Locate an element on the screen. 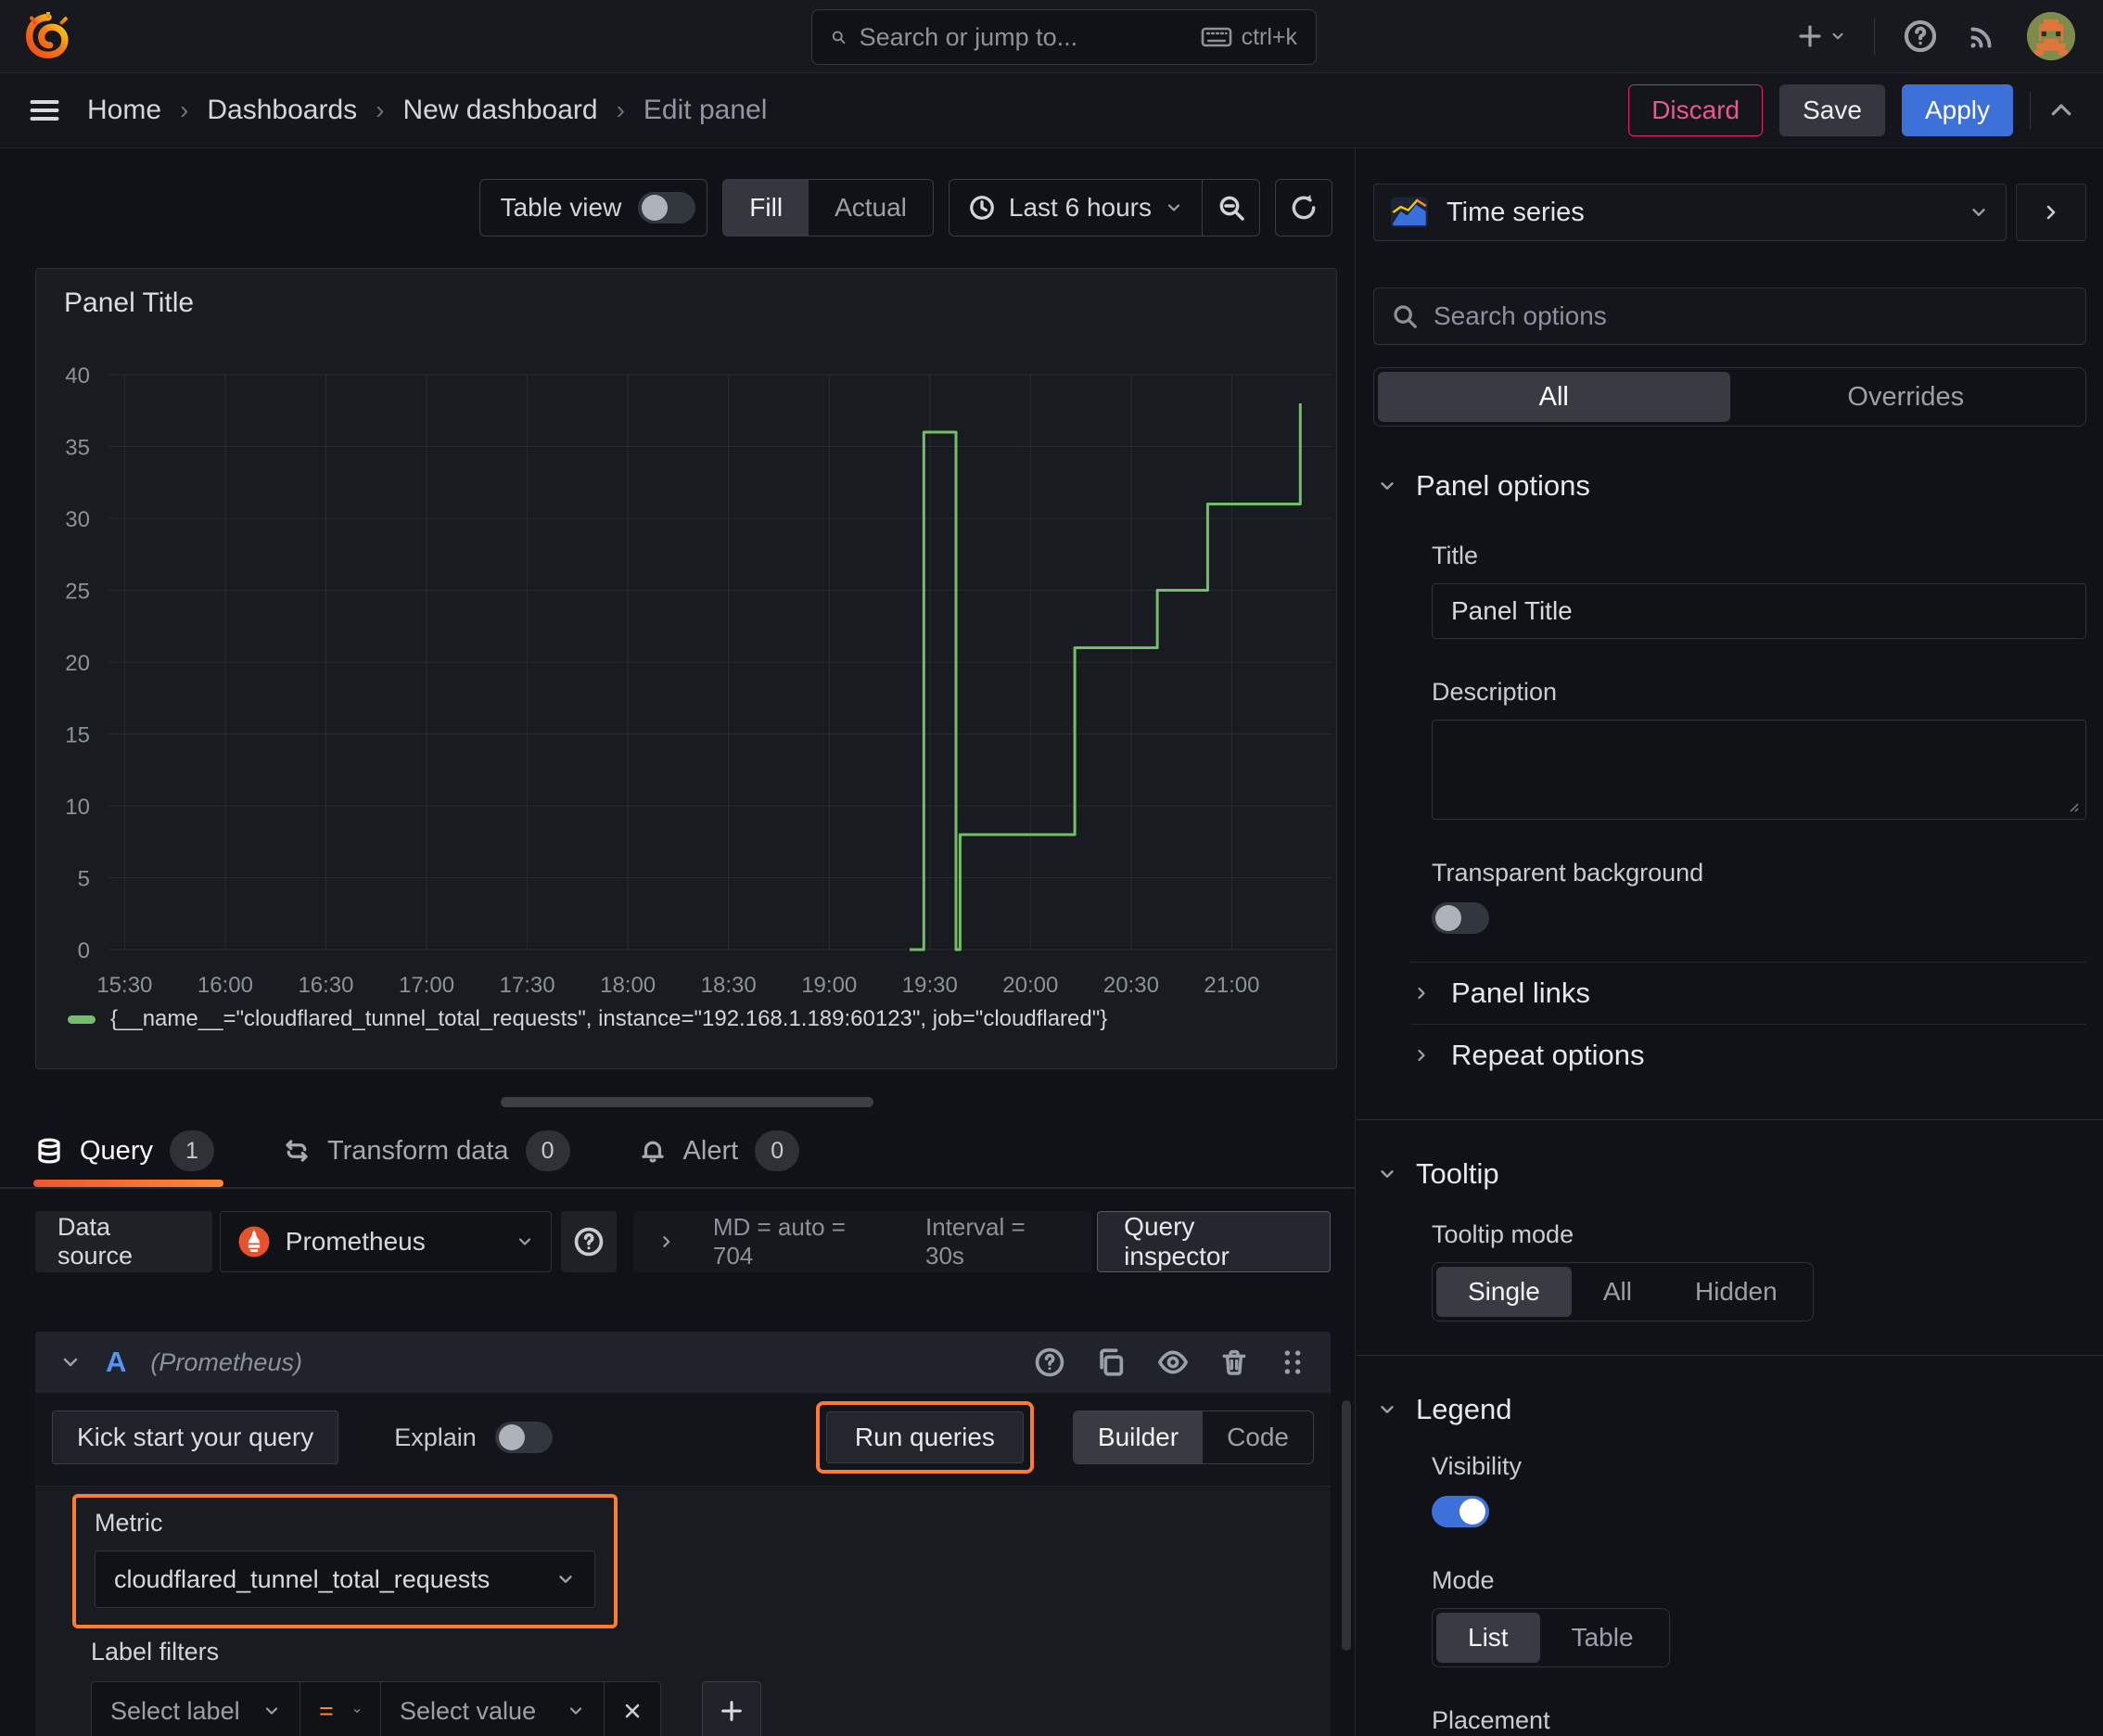 The width and height of the screenshot is (2103, 1736). explain-toggle is located at coordinates (523, 1437).